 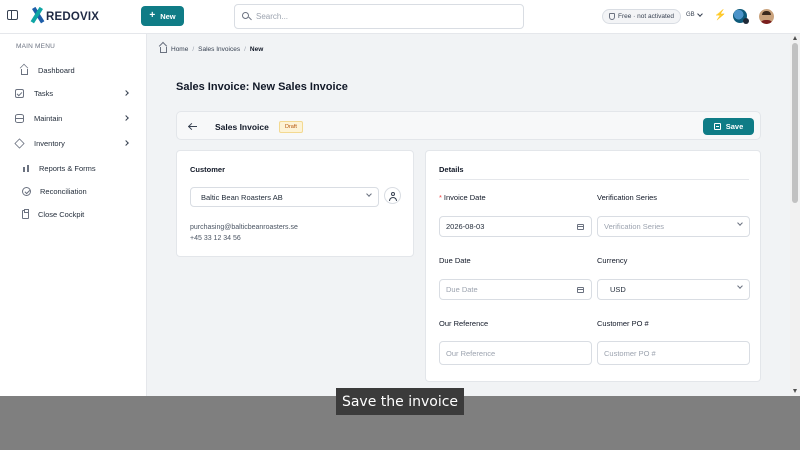 I want to click on new-button: + New, so click(x=162, y=16).